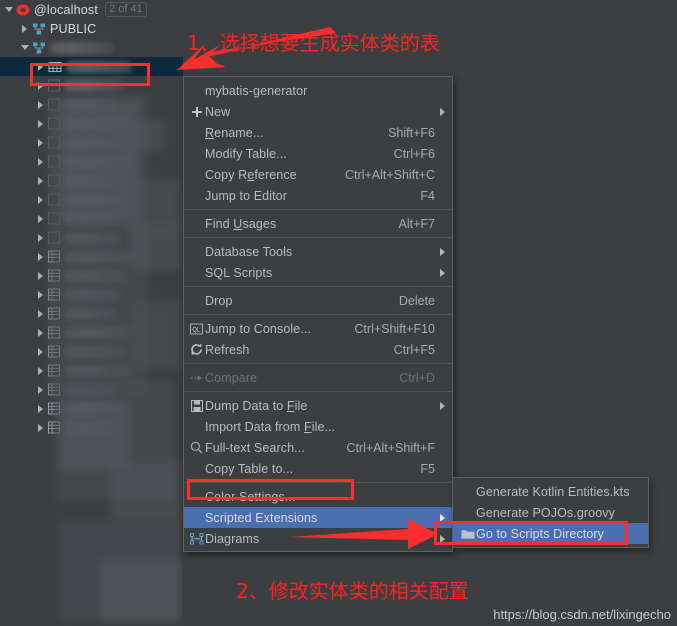  Describe the element at coordinates (239, 272) in the screenshot. I see `menu-item-label: SQL Scripts` at that location.